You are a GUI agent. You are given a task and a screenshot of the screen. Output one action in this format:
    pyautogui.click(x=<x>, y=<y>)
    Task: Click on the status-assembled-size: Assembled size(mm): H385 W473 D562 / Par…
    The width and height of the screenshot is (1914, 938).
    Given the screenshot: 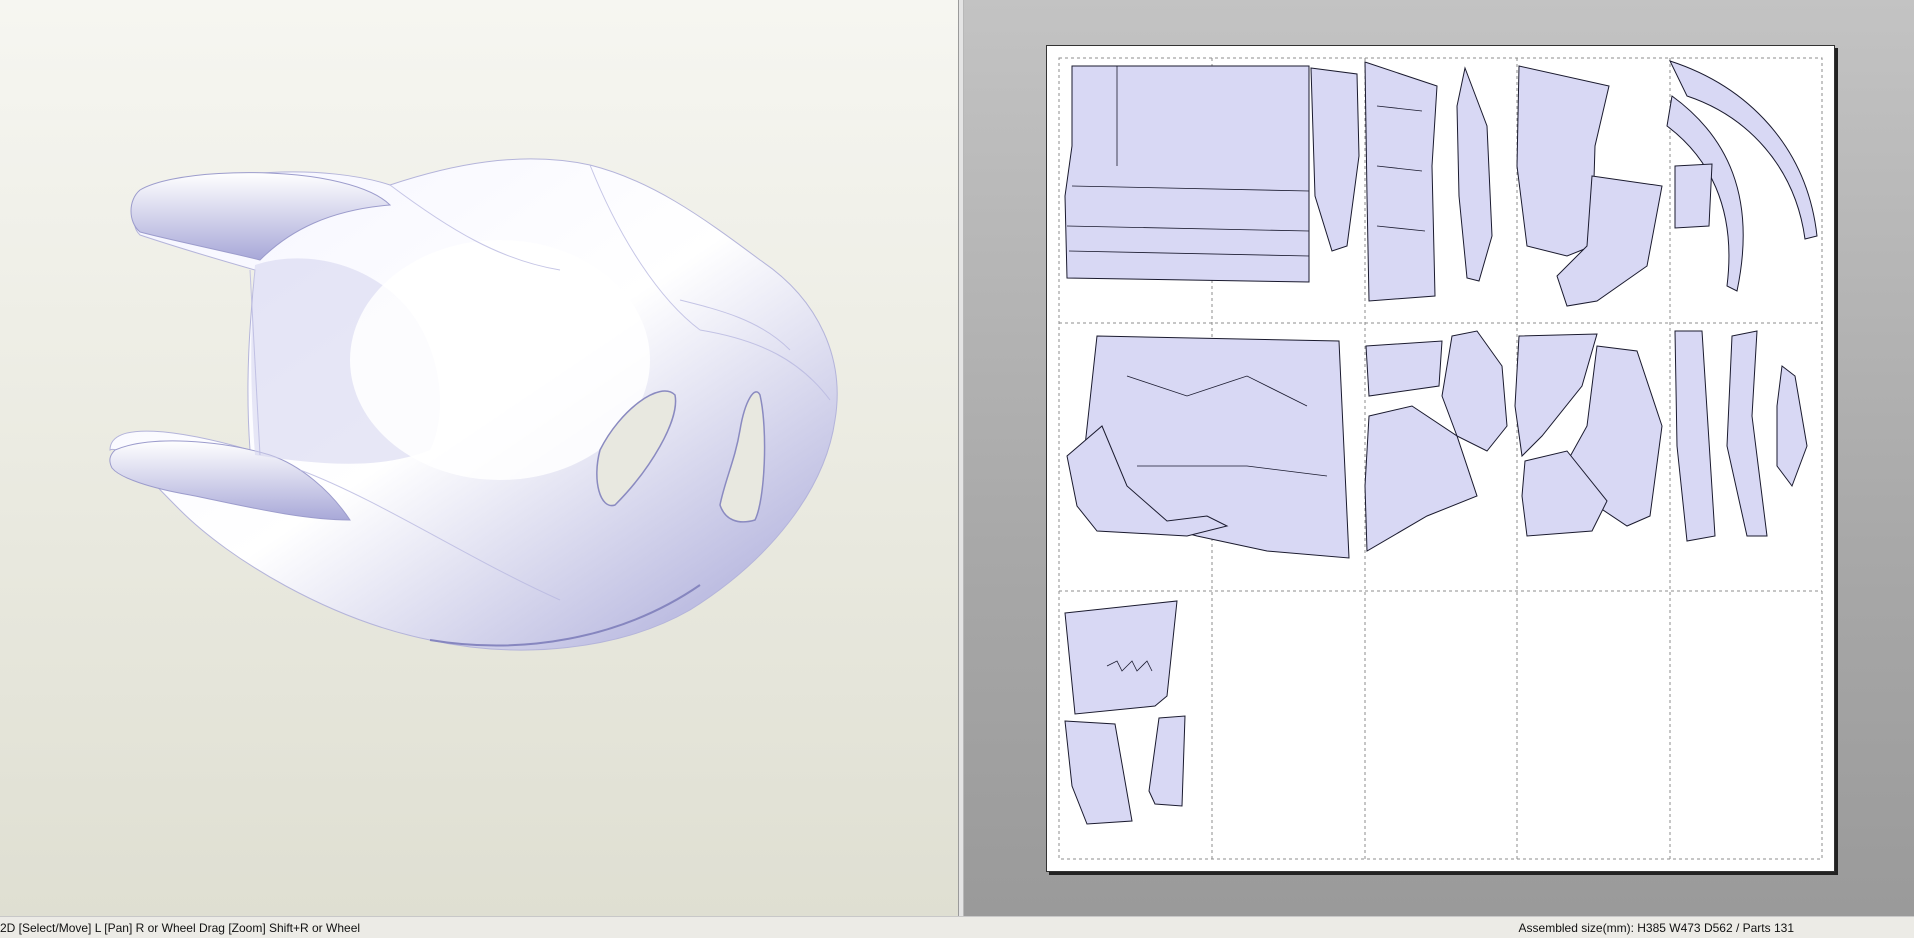 What is the action you would take?
    pyautogui.click(x=1656, y=928)
    